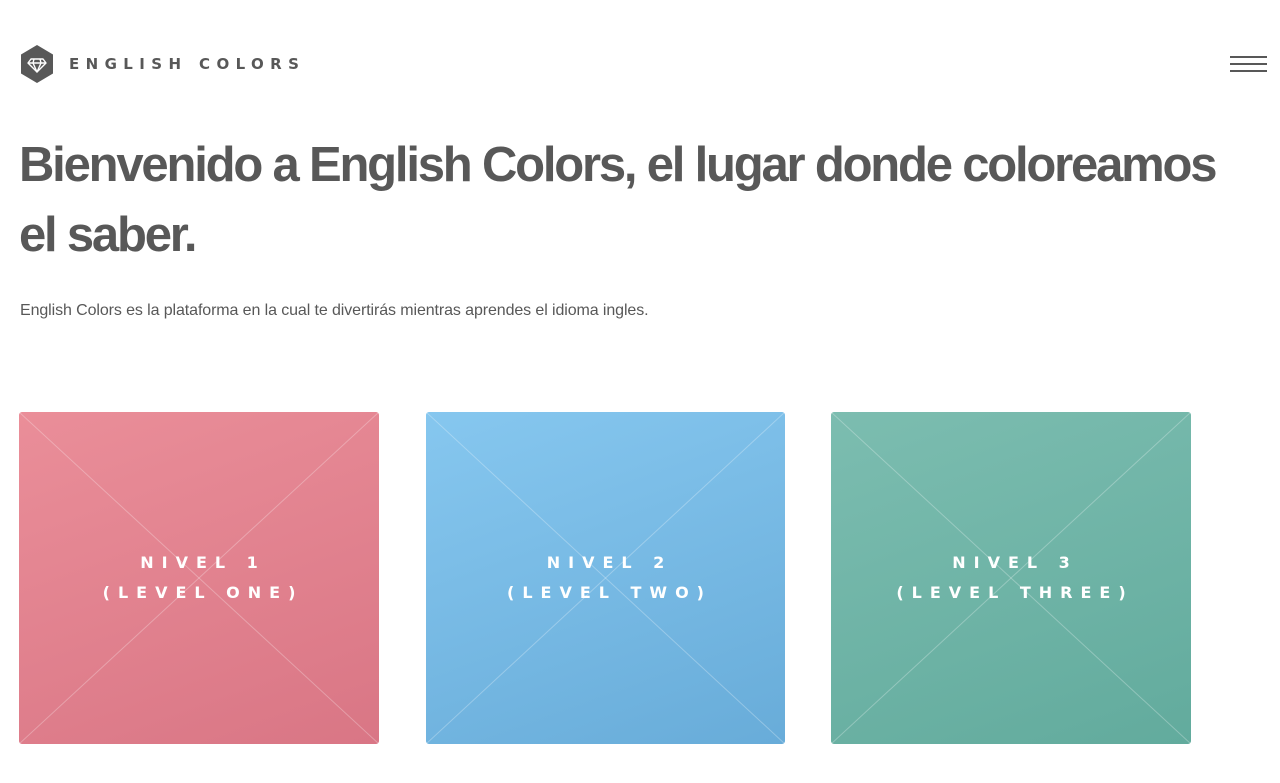  I want to click on diamond-hexagon-icon, so click(37, 64).